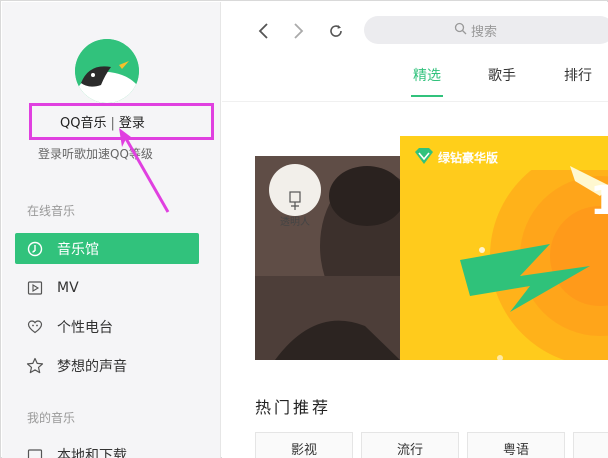 The image size is (608, 458). What do you see at coordinates (427, 75) in the screenshot?
I see `tab-featured: 精选` at bounding box center [427, 75].